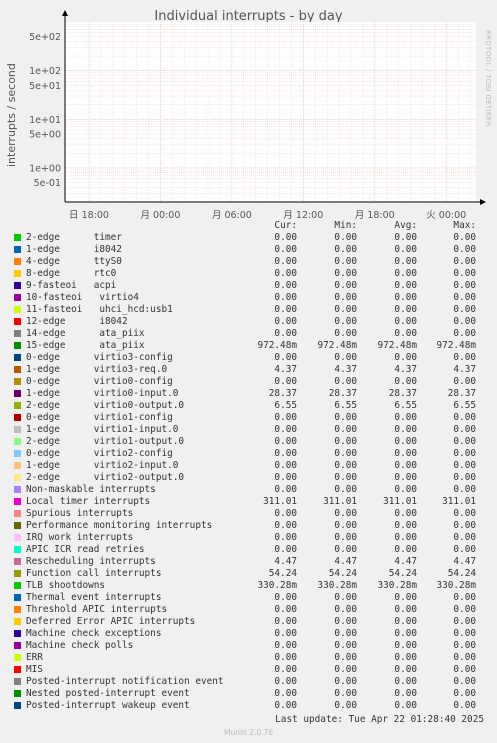 This screenshot has width=497, height=743. What do you see at coordinates (252, 358) in the screenshot?
I see `legend-row: 0-edge virtio3-config 0.00 0.00 0.00 0.00` at bounding box center [252, 358].